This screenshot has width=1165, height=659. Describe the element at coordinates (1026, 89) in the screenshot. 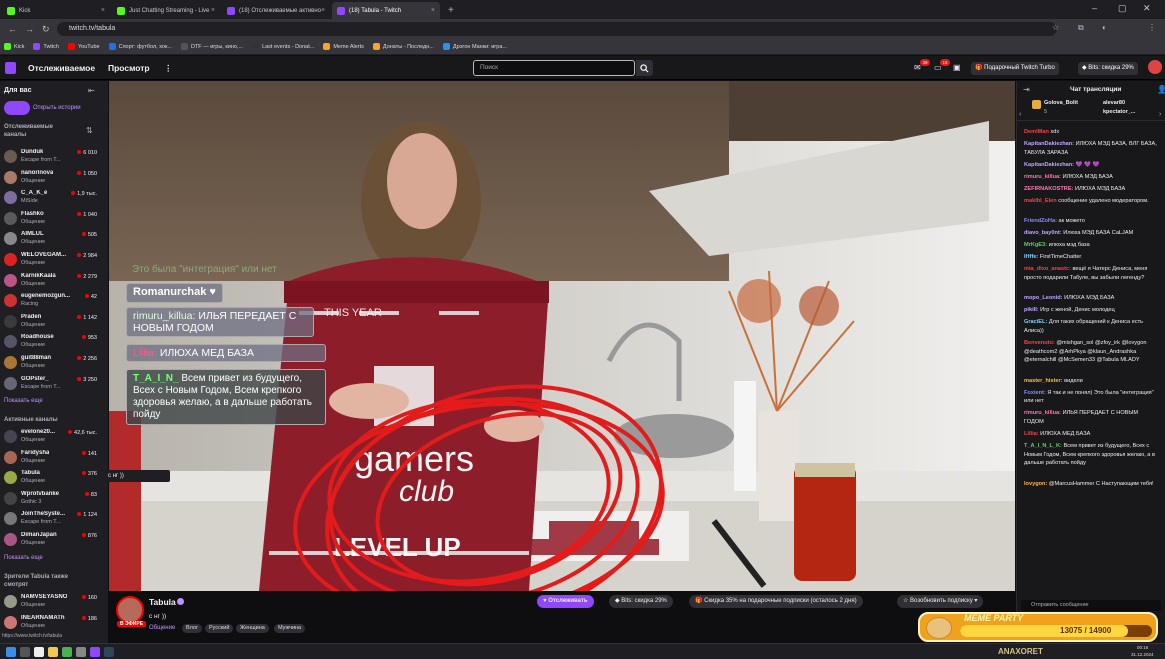

I see `collapse-chat-icon: ⇥` at that location.